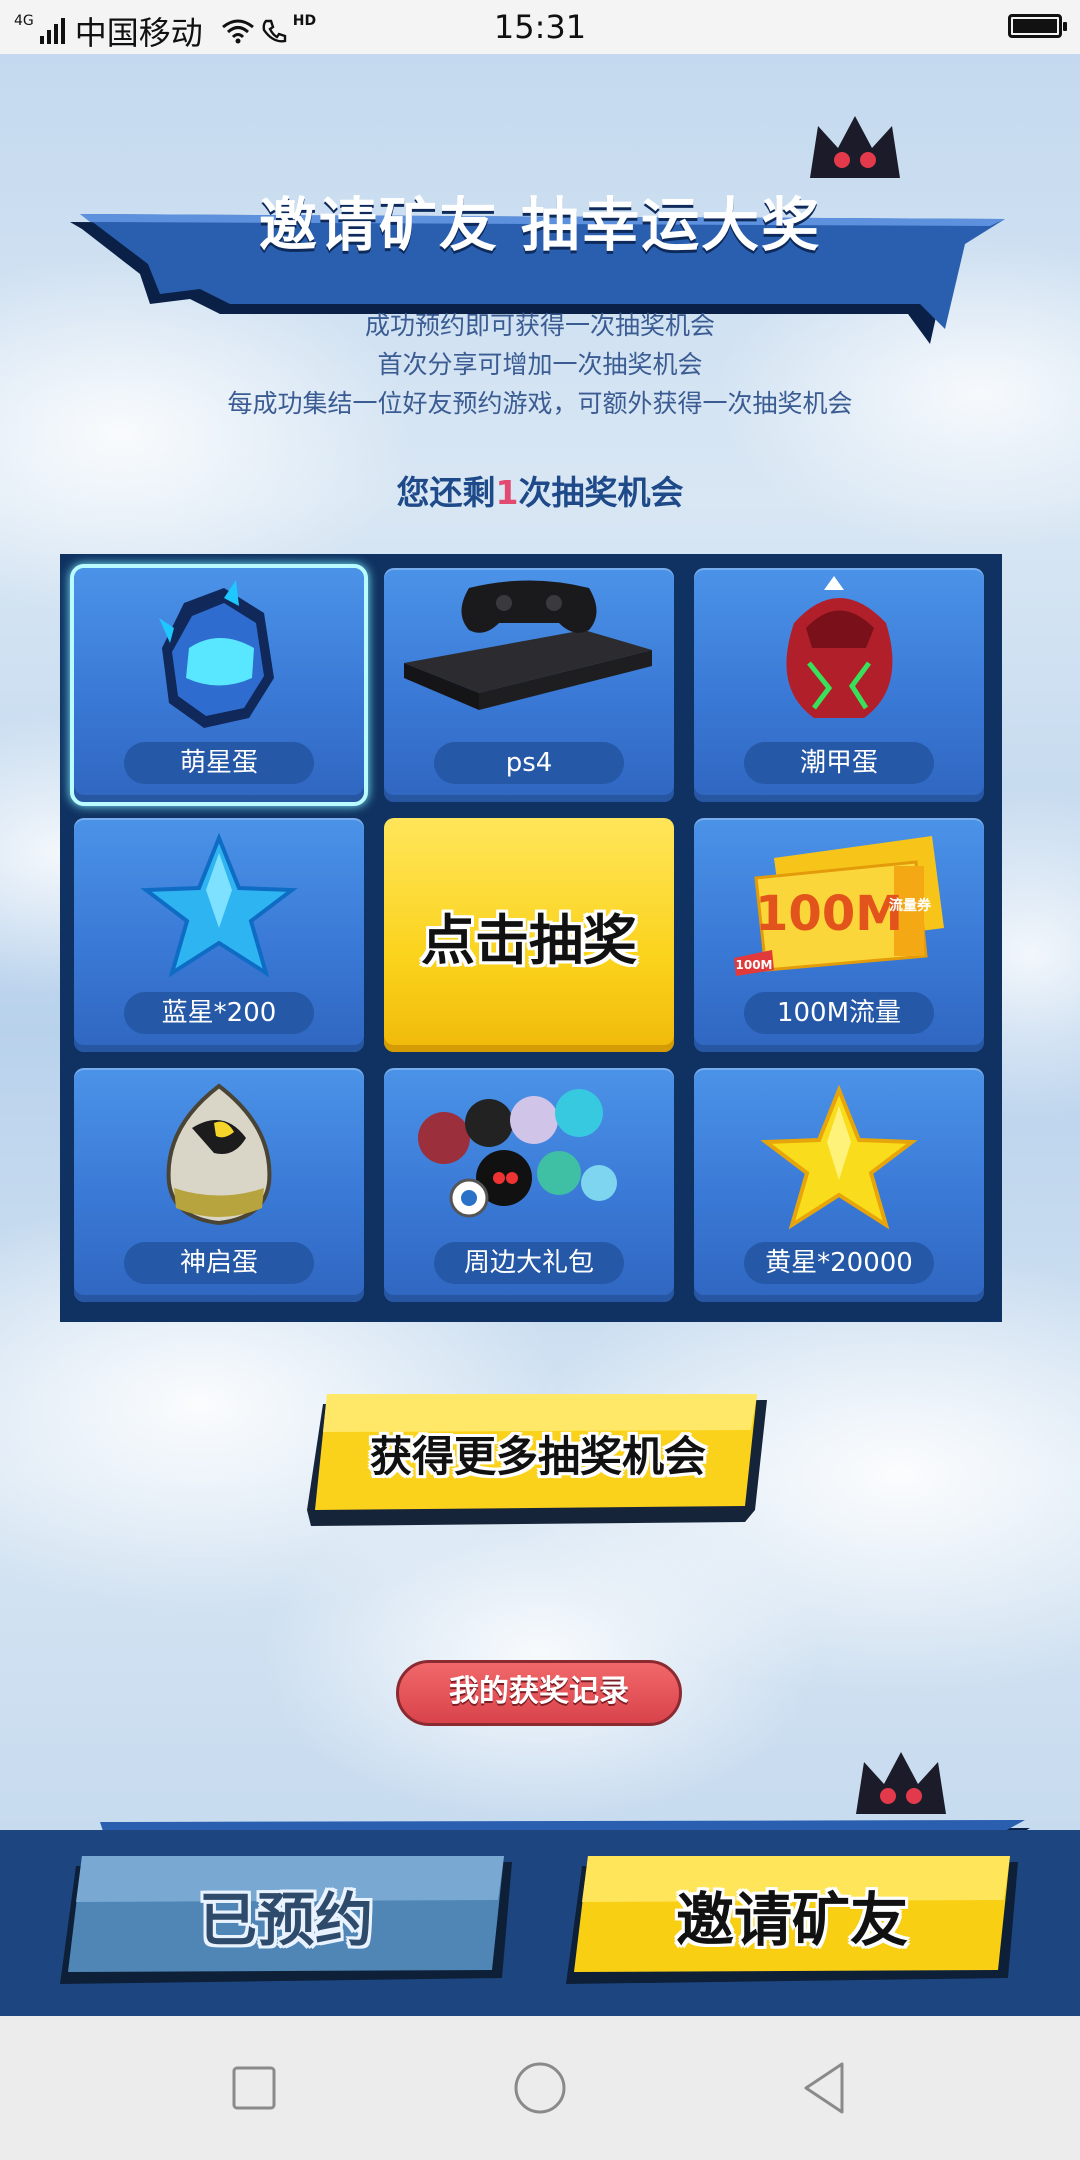 This screenshot has height=2160, width=1080. Describe the element at coordinates (791, 1920) in the screenshot. I see `invite-friends-label: 邀请矿友` at that location.